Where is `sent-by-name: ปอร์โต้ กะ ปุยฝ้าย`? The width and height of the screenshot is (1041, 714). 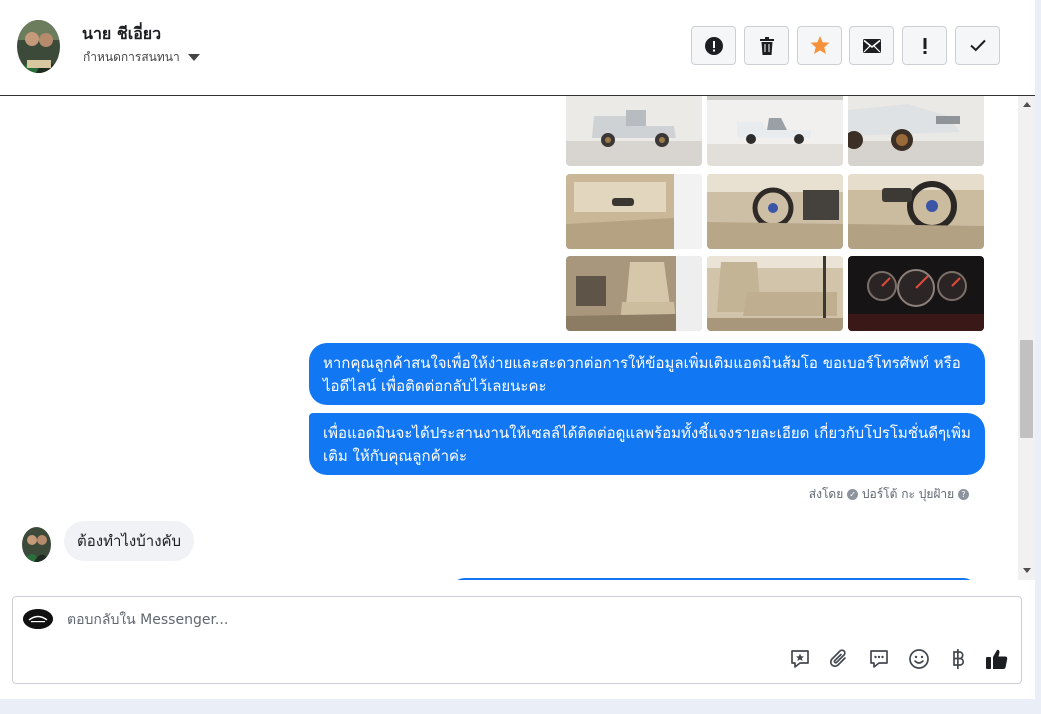 sent-by-name: ปอร์โต้ กะ ปุยฝ้าย is located at coordinates (908, 494).